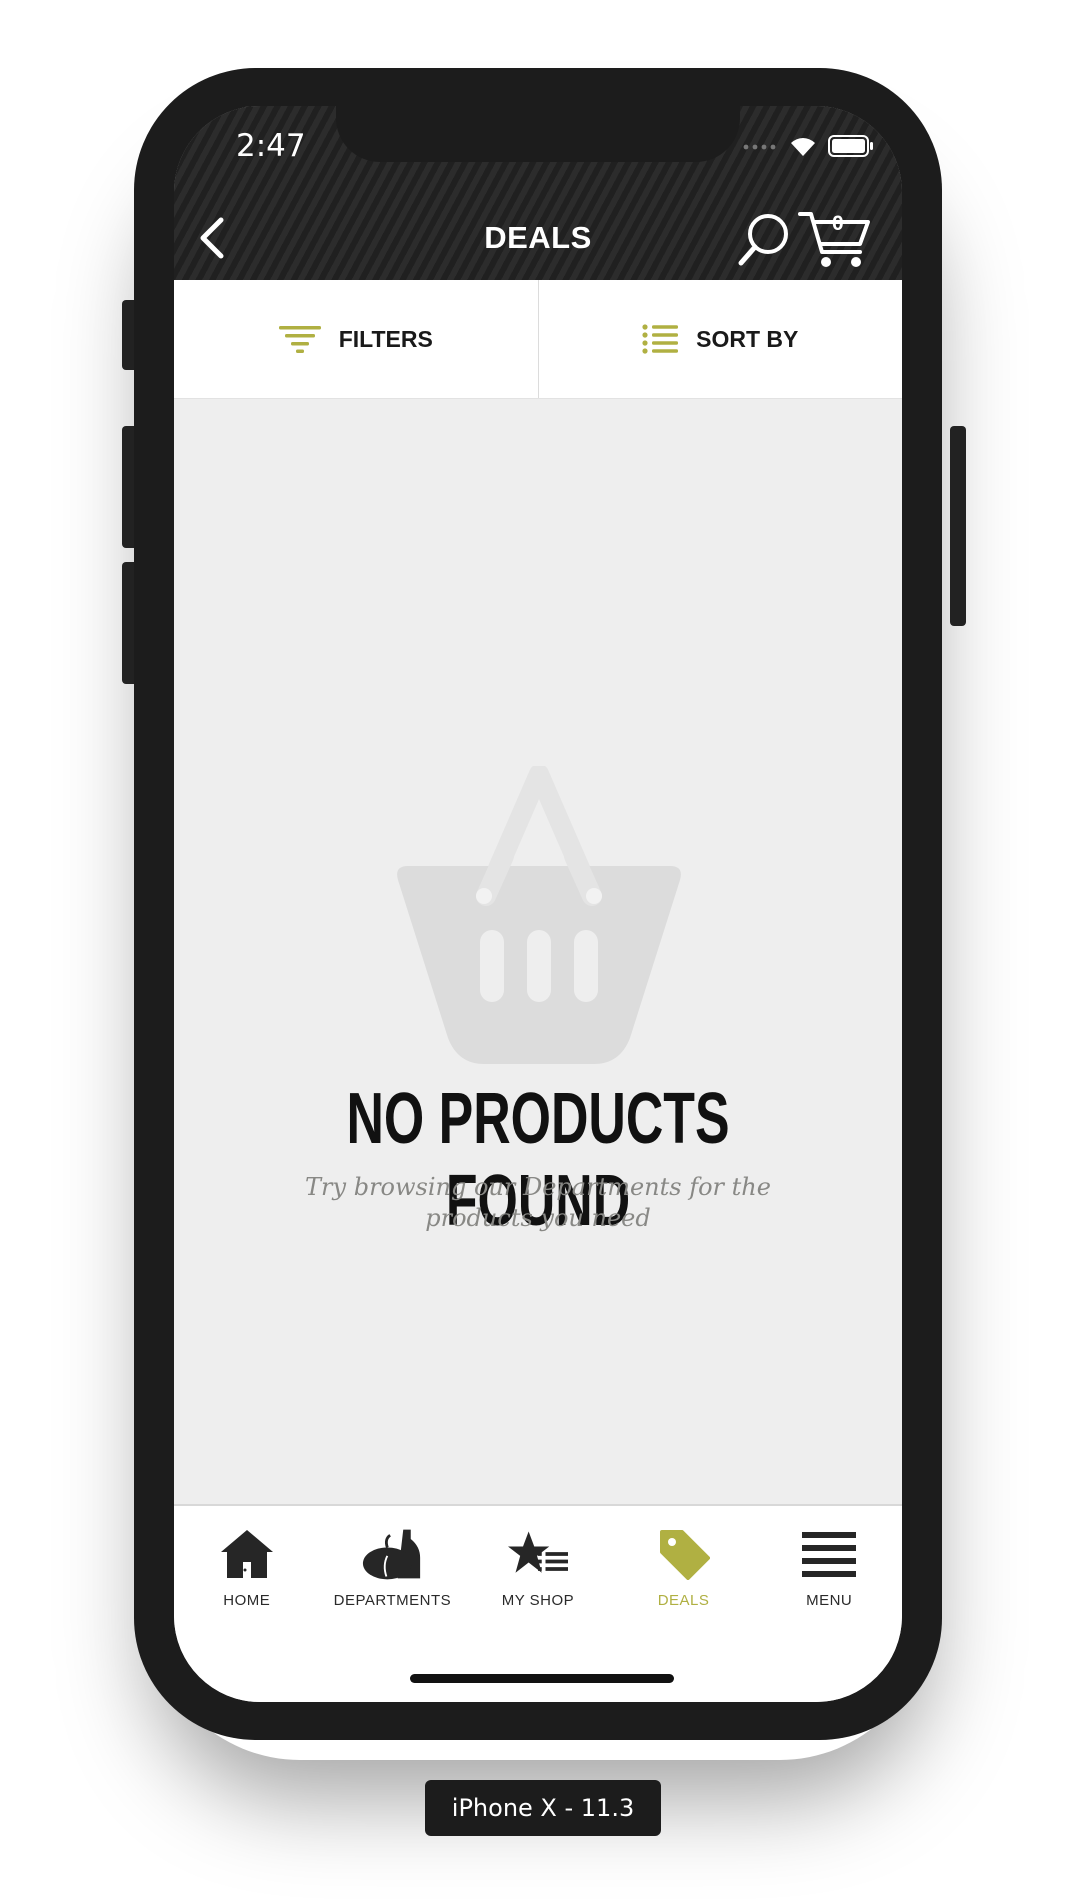  Describe the element at coordinates (958, 526) in the screenshot. I see `power-button` at that location.